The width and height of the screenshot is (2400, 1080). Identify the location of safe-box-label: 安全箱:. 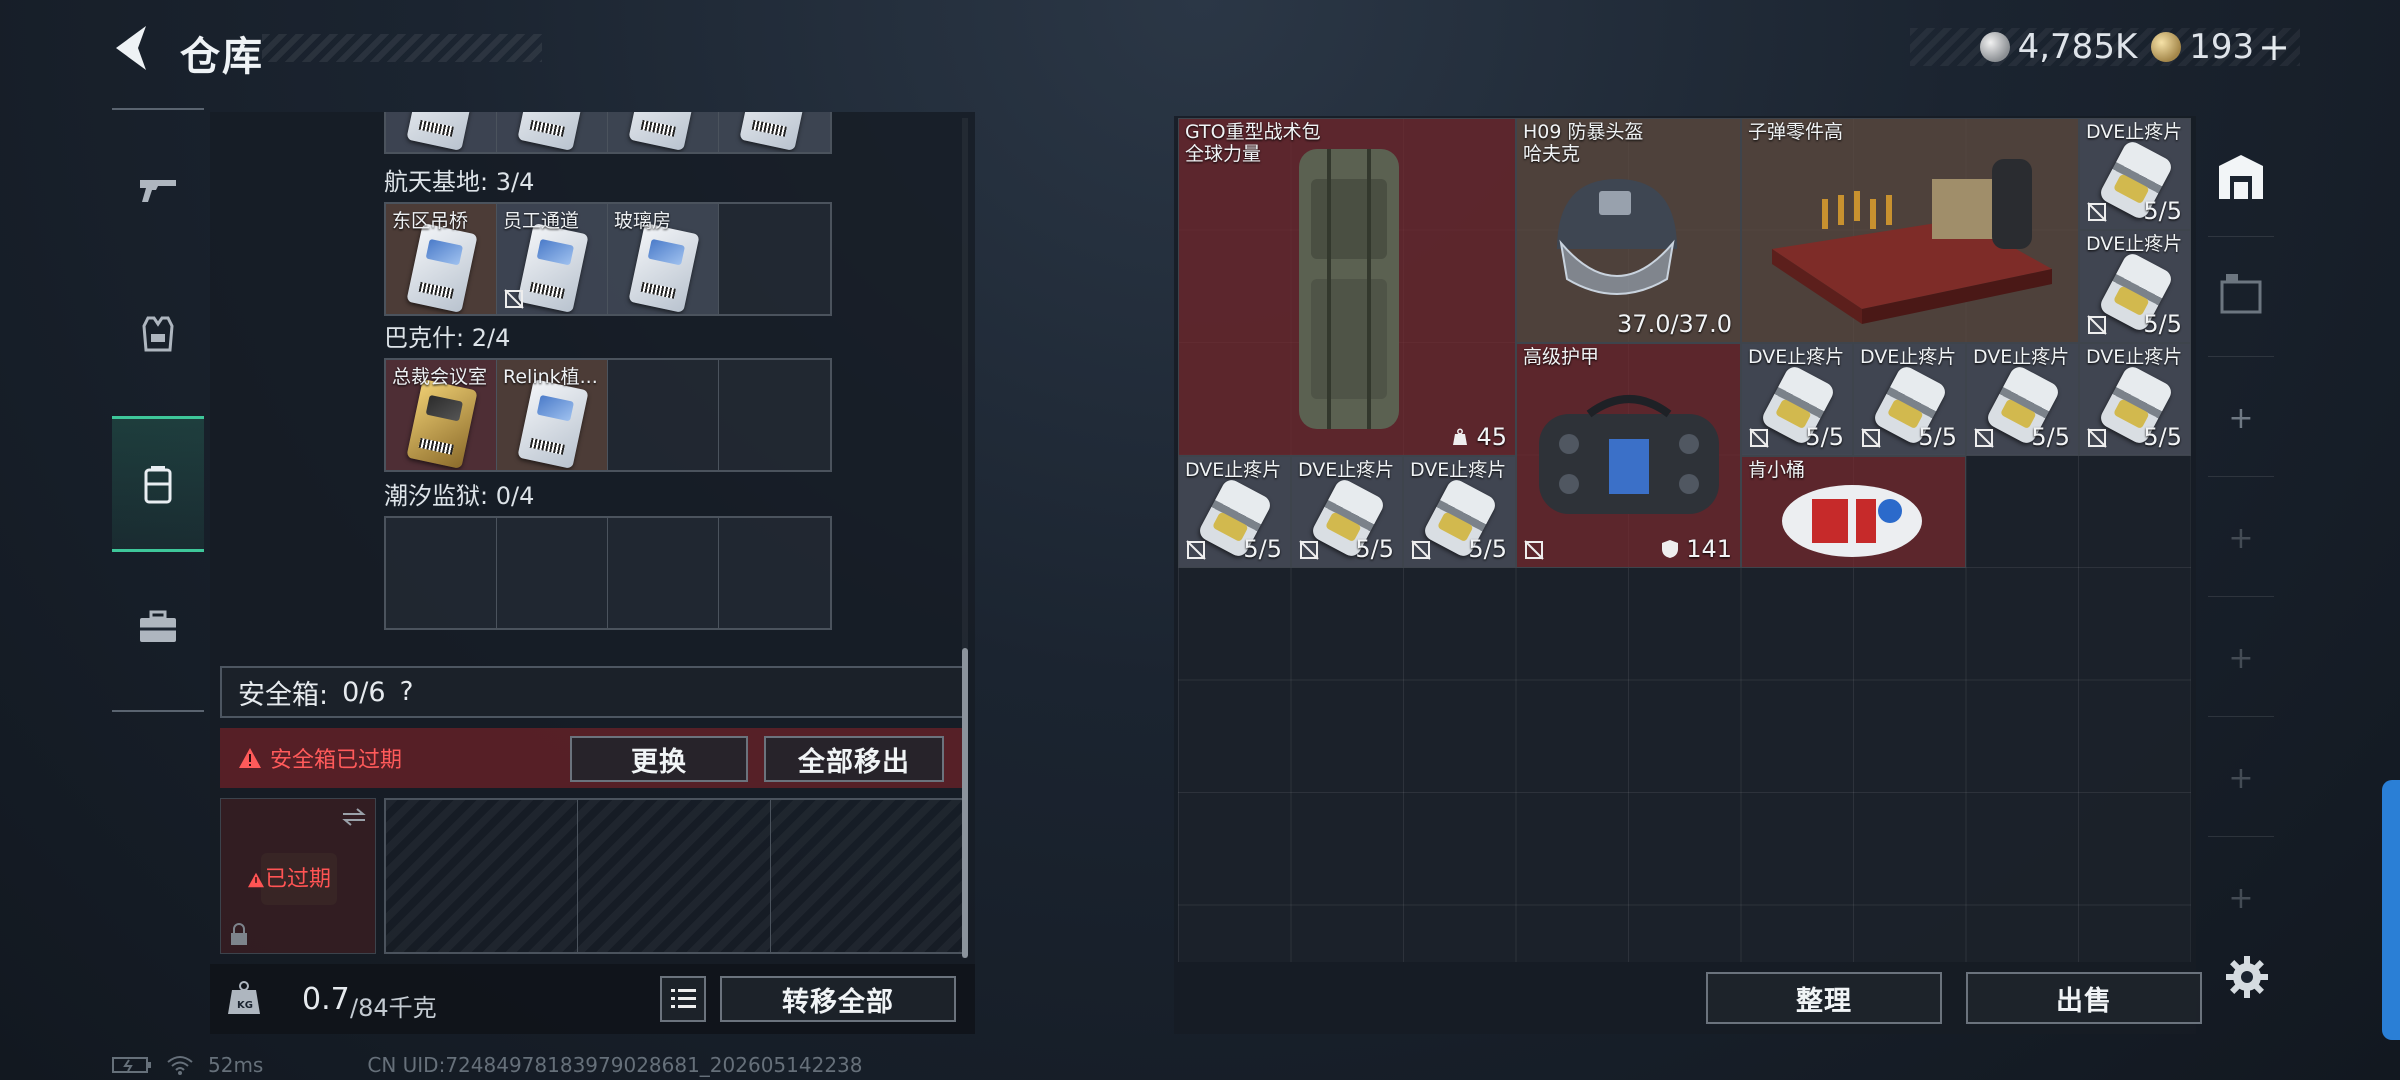
(283, 695).